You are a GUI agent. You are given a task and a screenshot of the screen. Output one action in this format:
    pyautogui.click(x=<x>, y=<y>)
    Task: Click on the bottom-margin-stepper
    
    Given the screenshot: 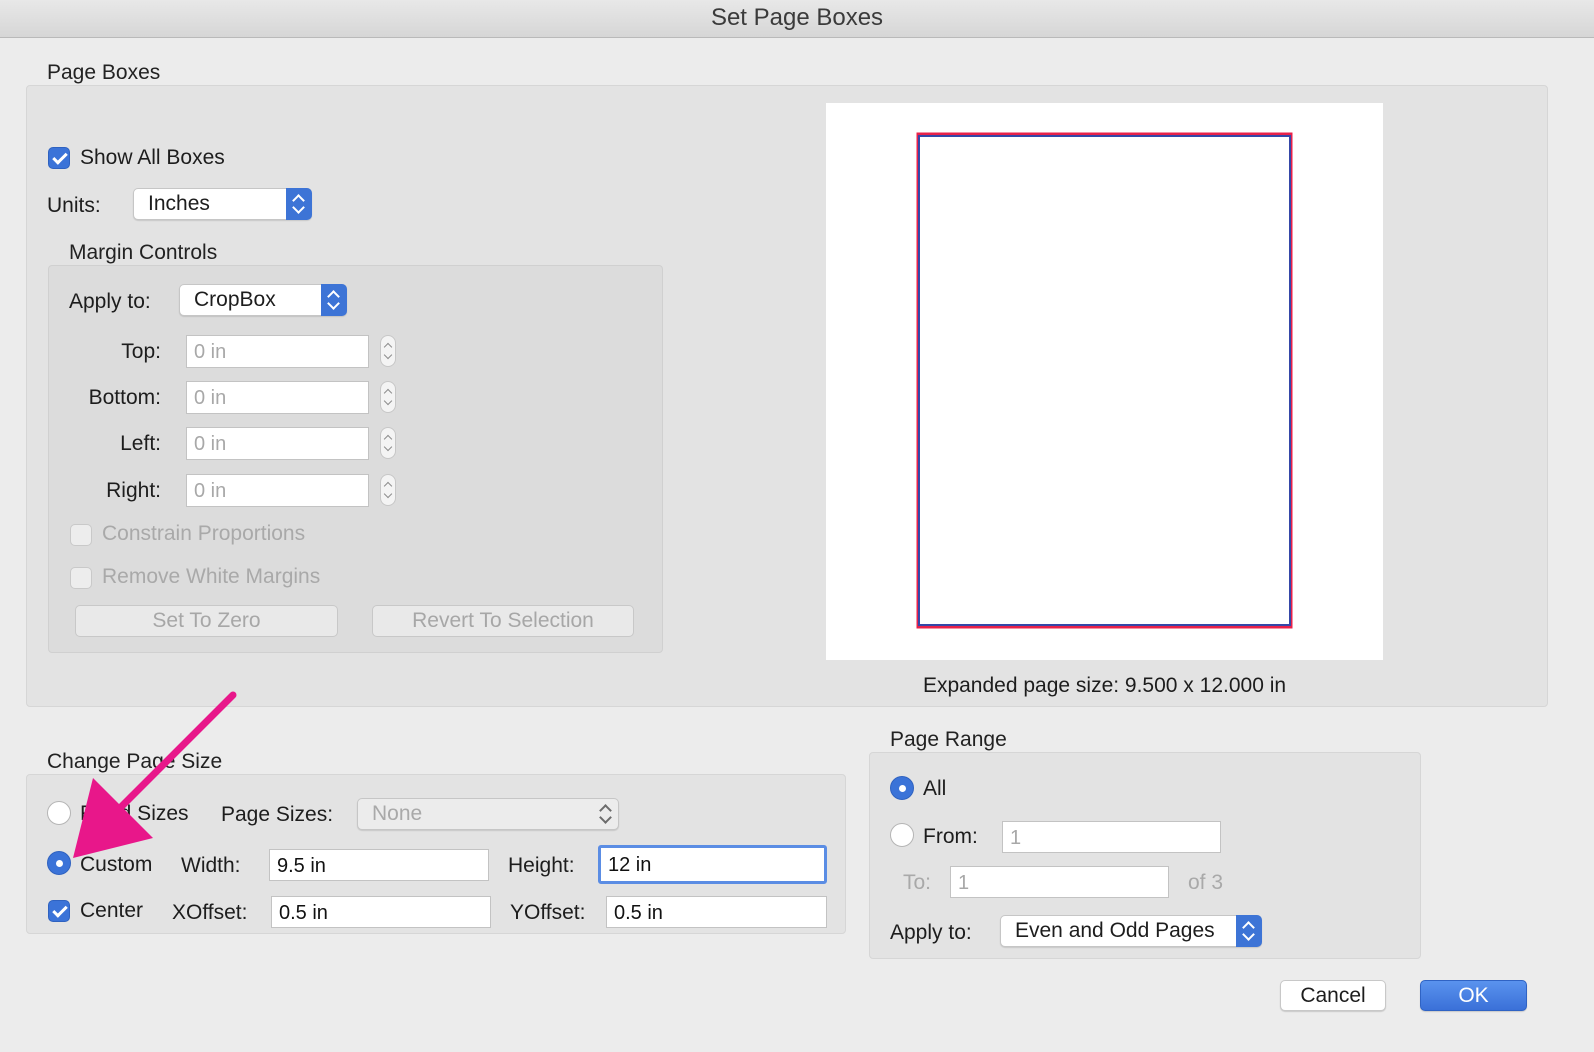 What is the action you would take?
    pyautogui.click(x=388, y=397)
    